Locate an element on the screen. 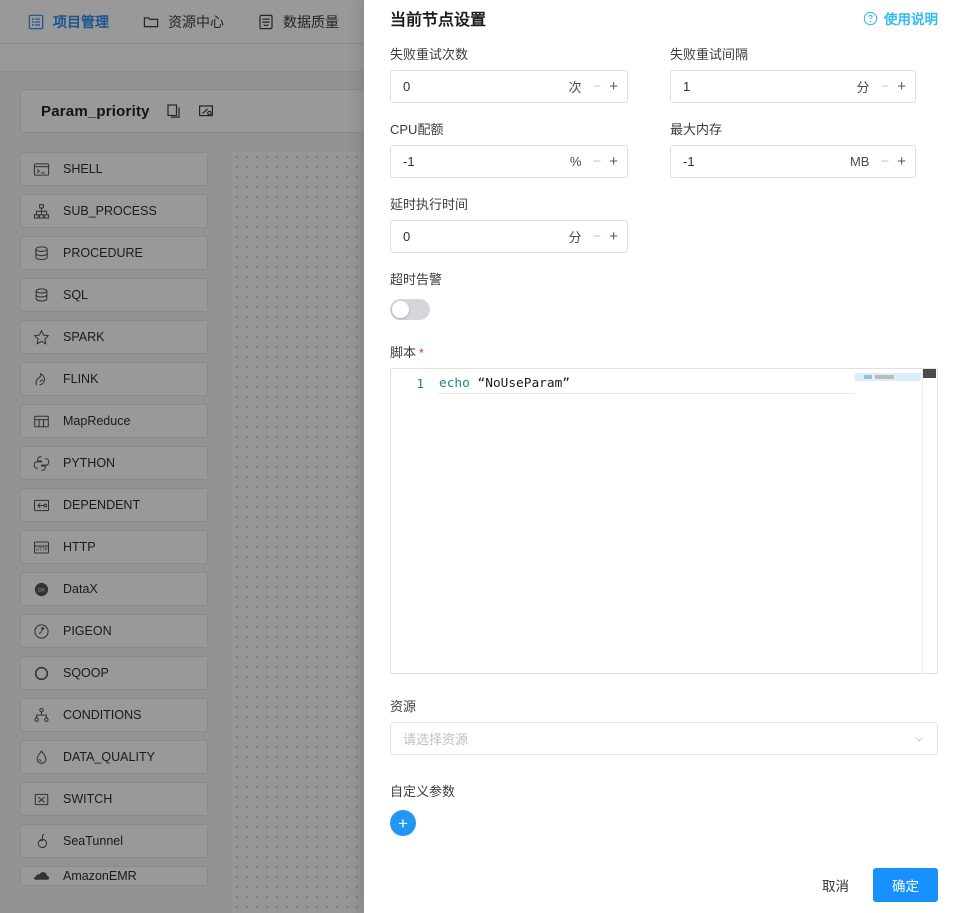 The width and height of the screenshot is (962, 913). help-link: 使用说明 is located at coordinates (900, 18).